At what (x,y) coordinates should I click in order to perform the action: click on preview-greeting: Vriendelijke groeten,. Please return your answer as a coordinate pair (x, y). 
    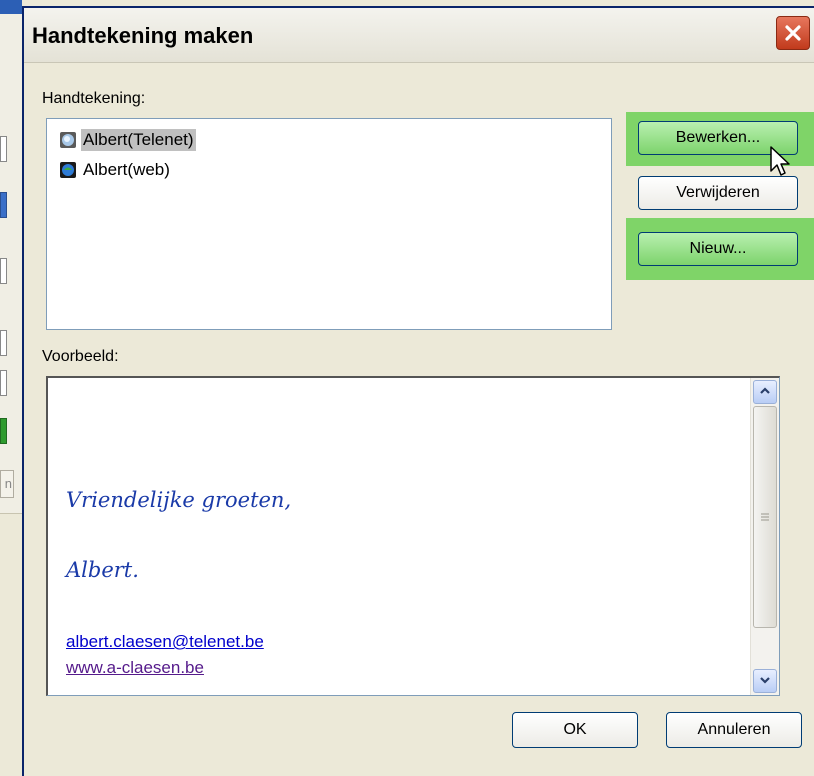
    Looking at the image, I should click on (179, 500).